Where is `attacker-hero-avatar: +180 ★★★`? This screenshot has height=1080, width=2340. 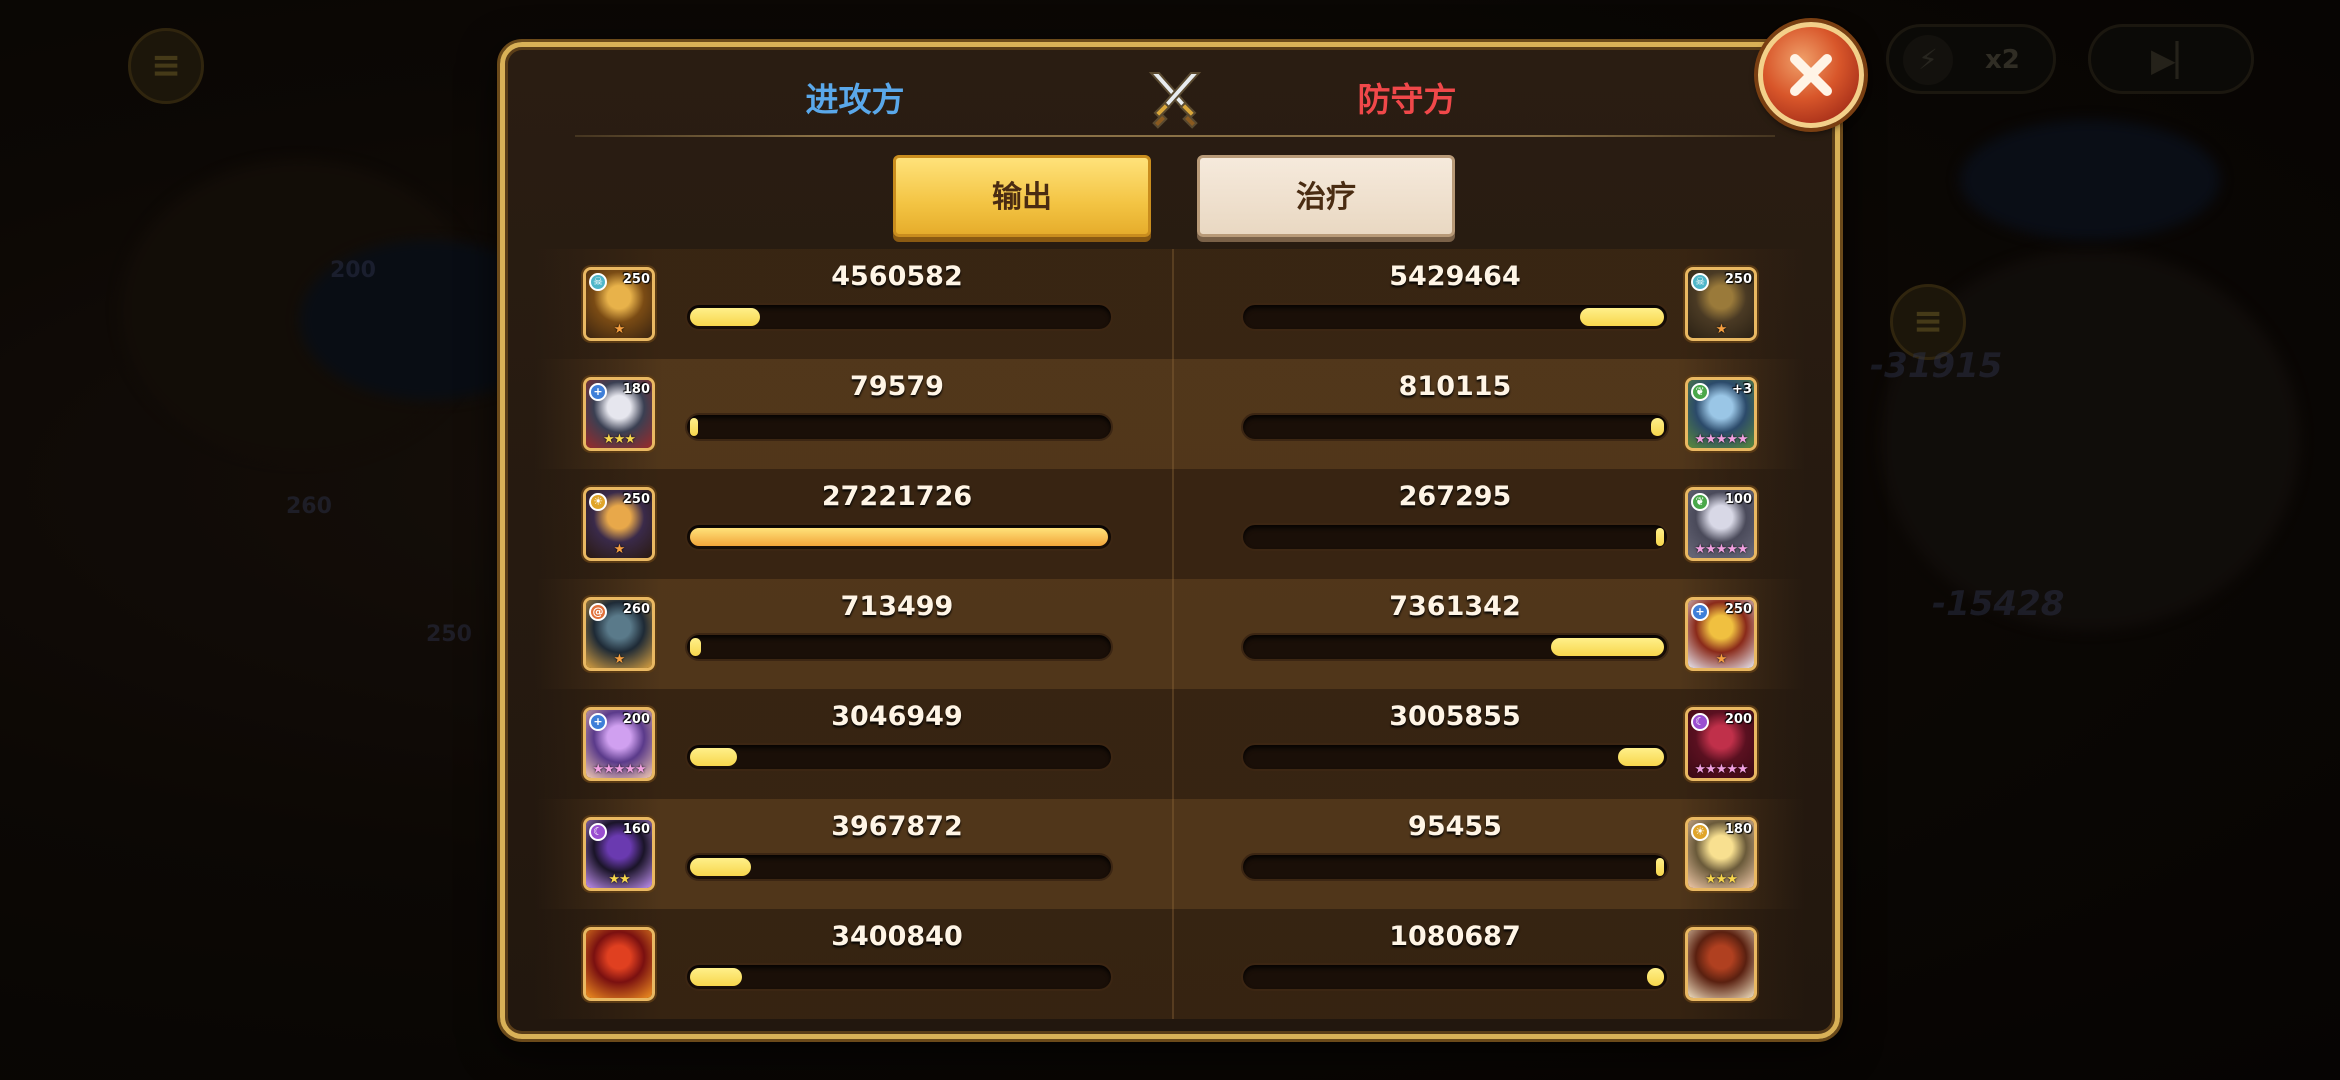 attacker-hero-avatar: +180 ★★★ is located at coordinates (619, 414).